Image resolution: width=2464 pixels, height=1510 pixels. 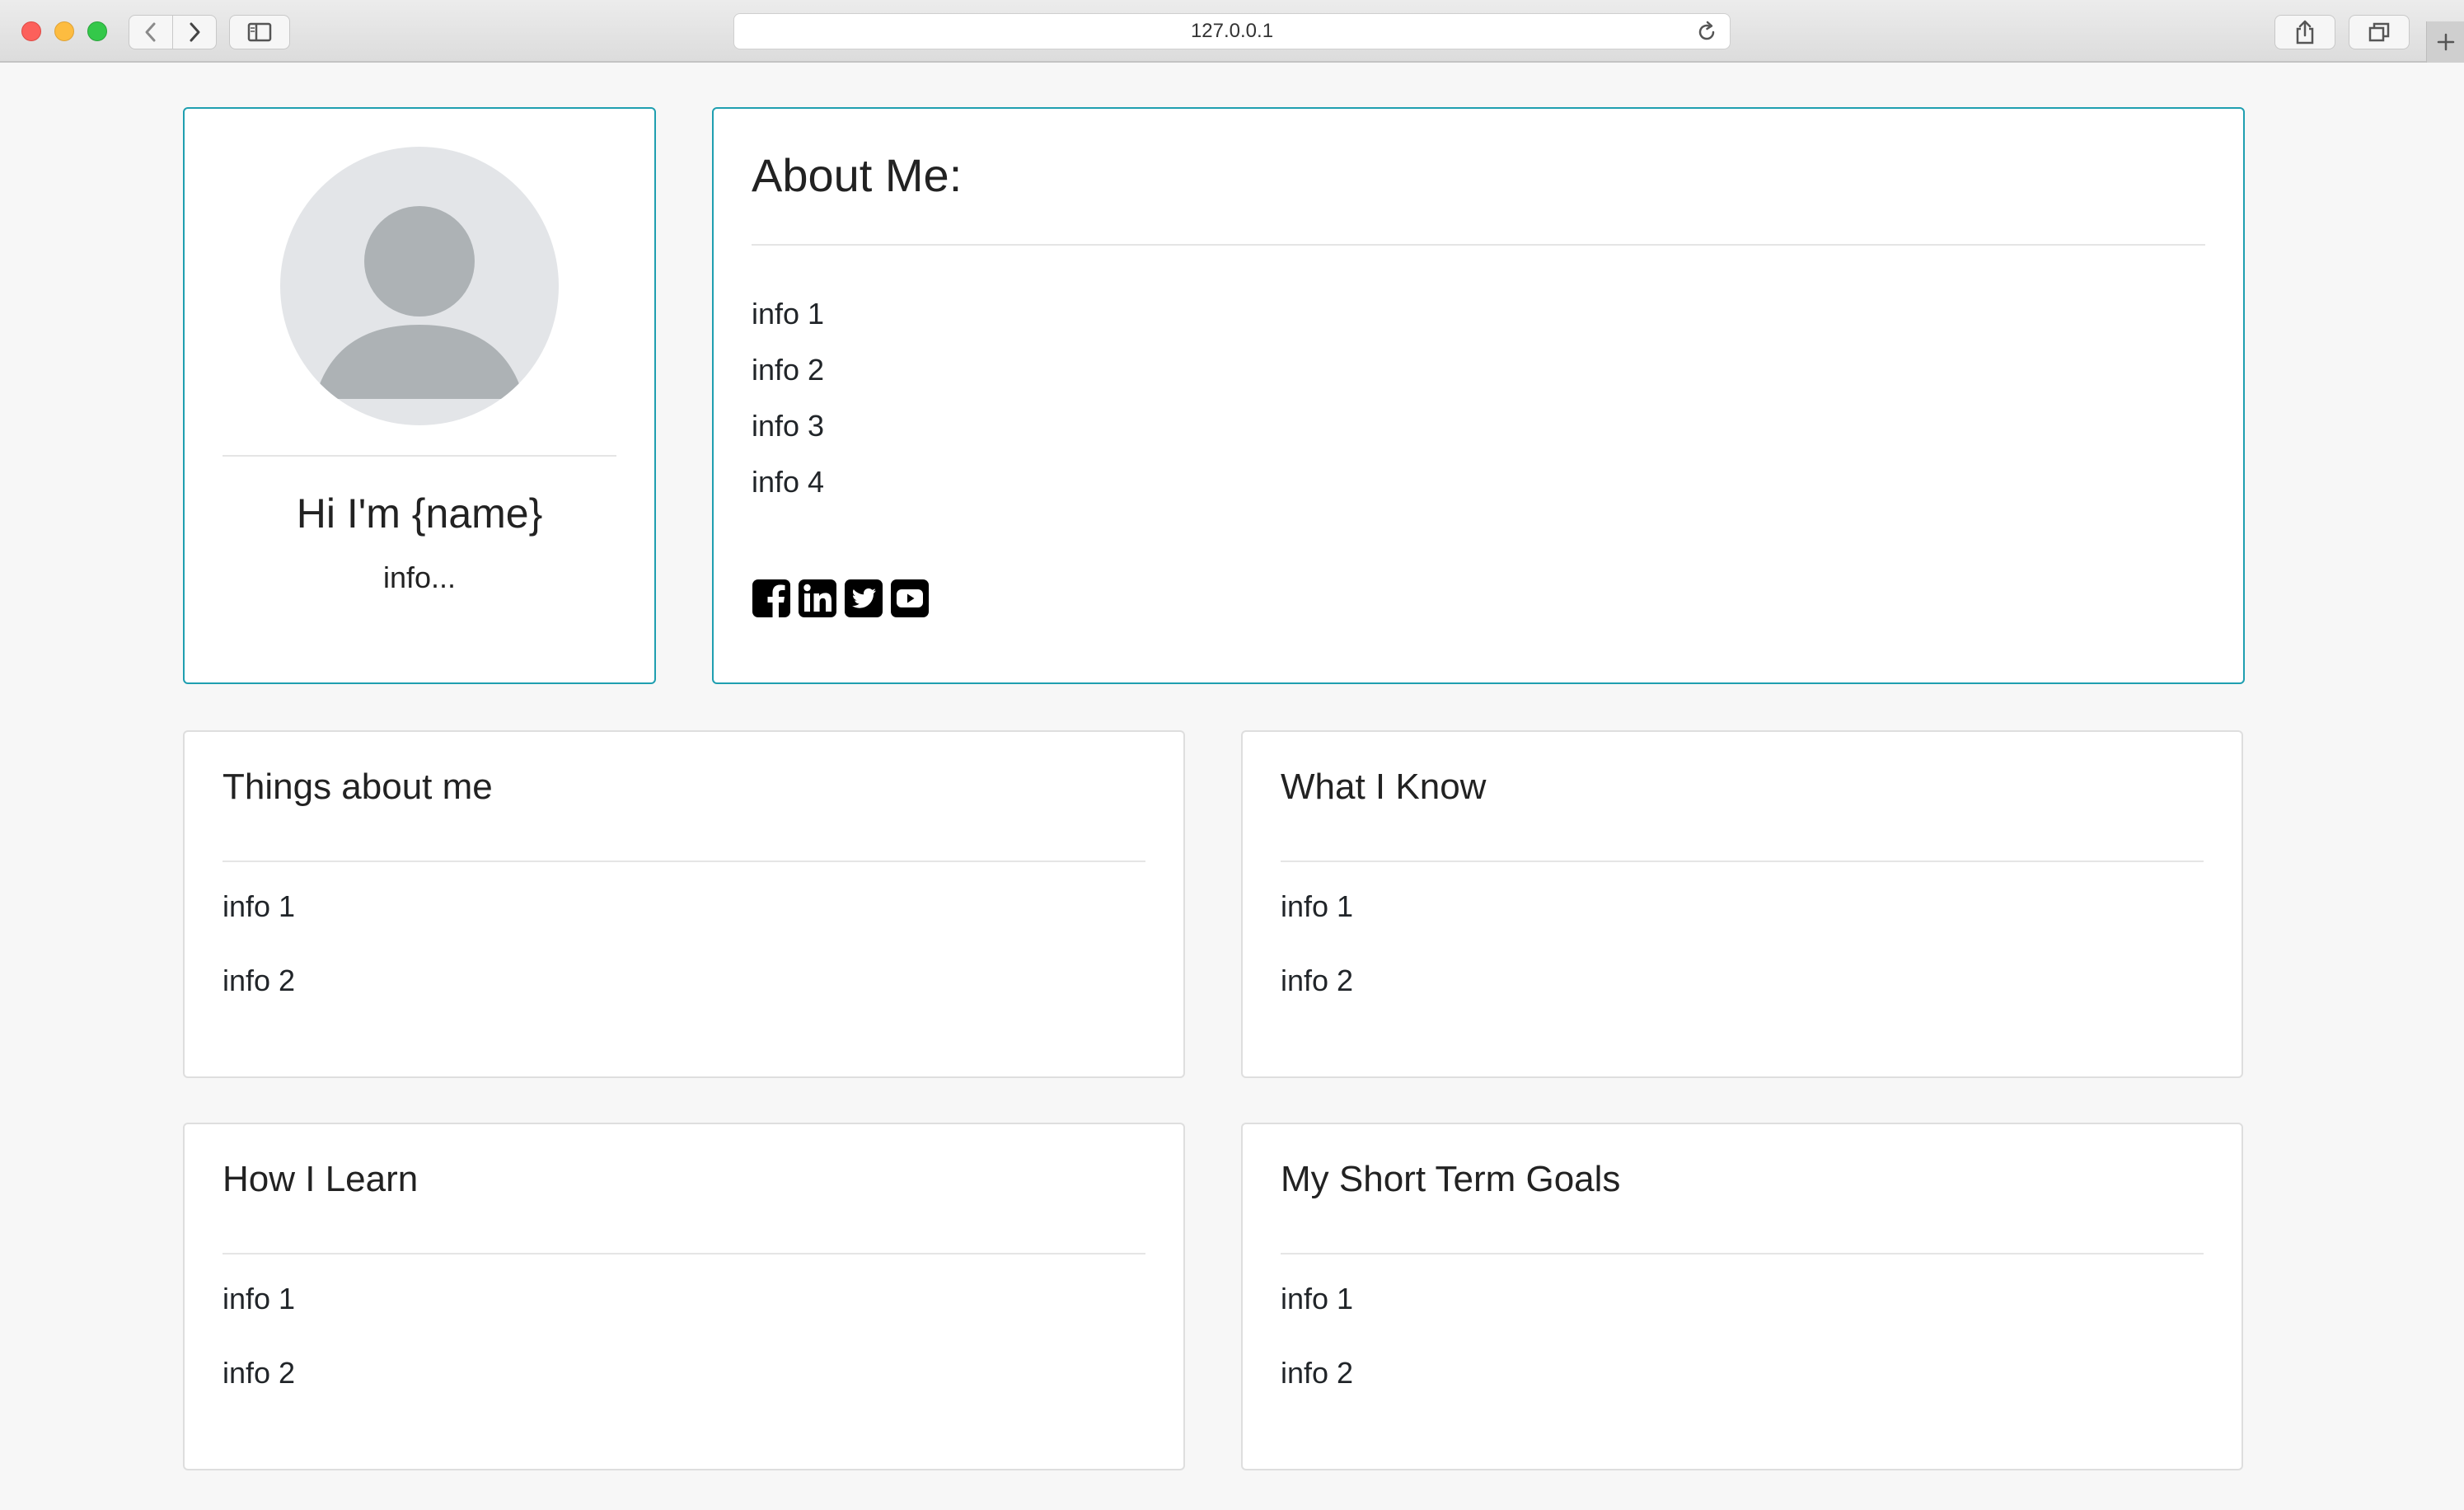 I want to click on profile-name: Hi I'm {name}, so click(x=420, y=513).